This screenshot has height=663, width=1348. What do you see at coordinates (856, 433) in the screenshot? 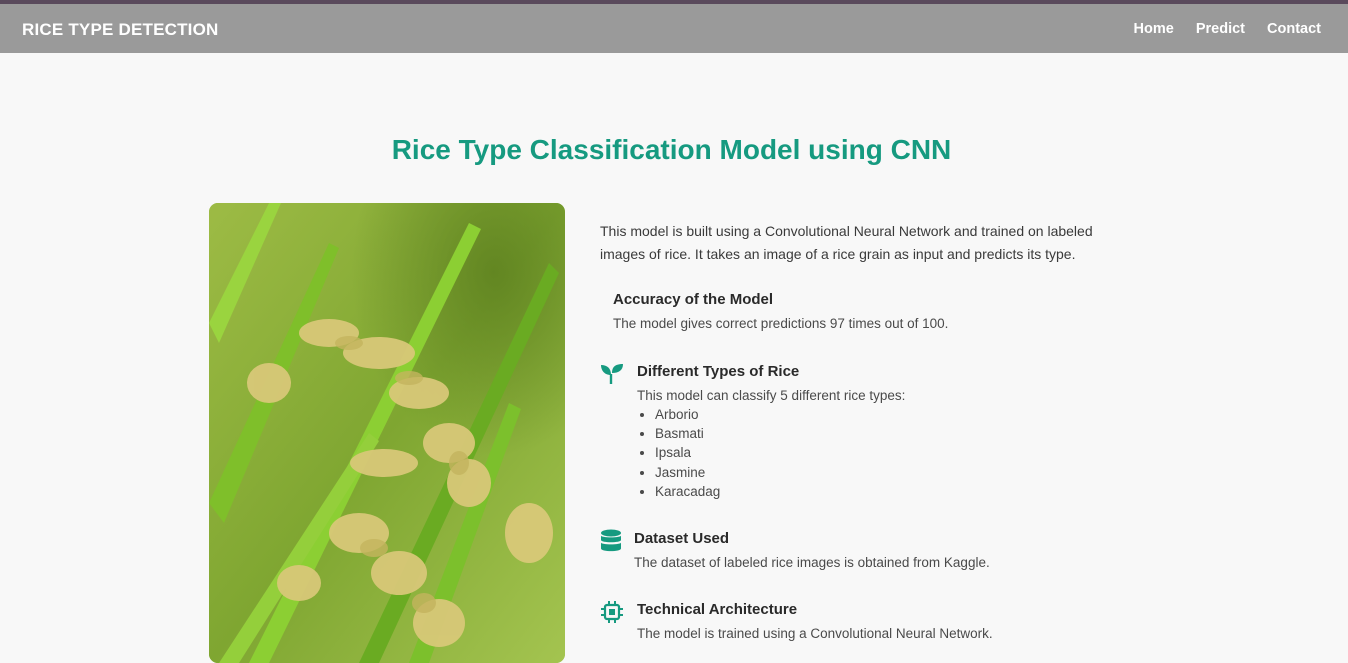
I see `list-item: Basmati` at bounding box center [856, 433].